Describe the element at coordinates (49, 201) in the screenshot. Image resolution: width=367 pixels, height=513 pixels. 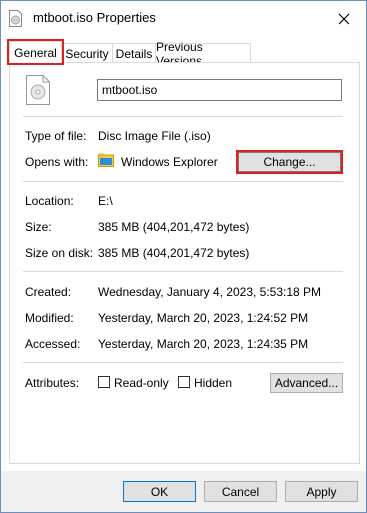
I see `location-label: Location:` at that location.